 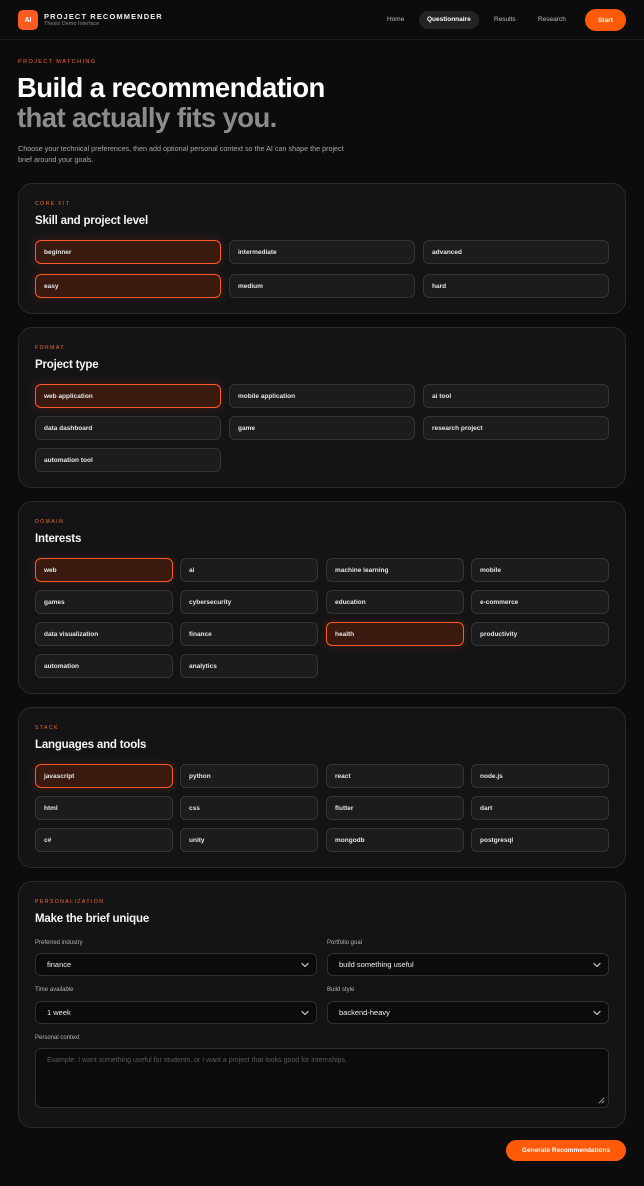 I want to click on style-value: backend-heavy, so click(x=364, y=1012).